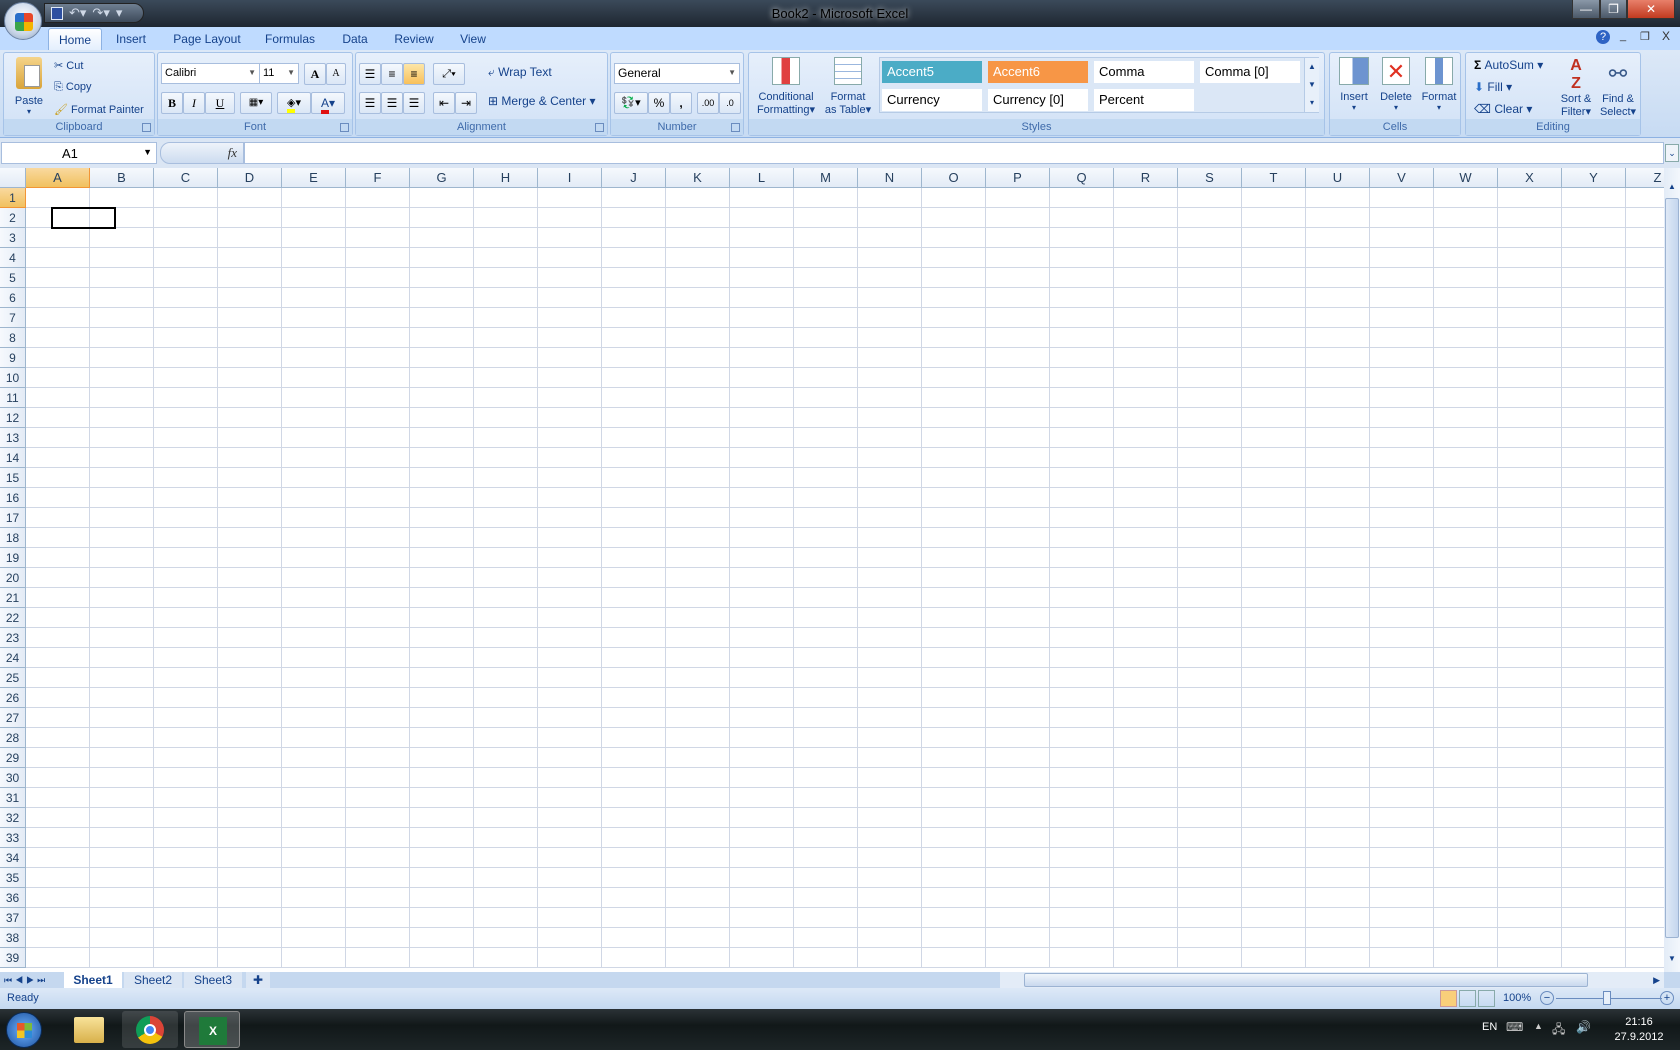 This screenshot has height=1050, width=1680. Describe the element at coordinates (290, 39) in the screenshot. I see `tab-formulas: Formulas` at that location.